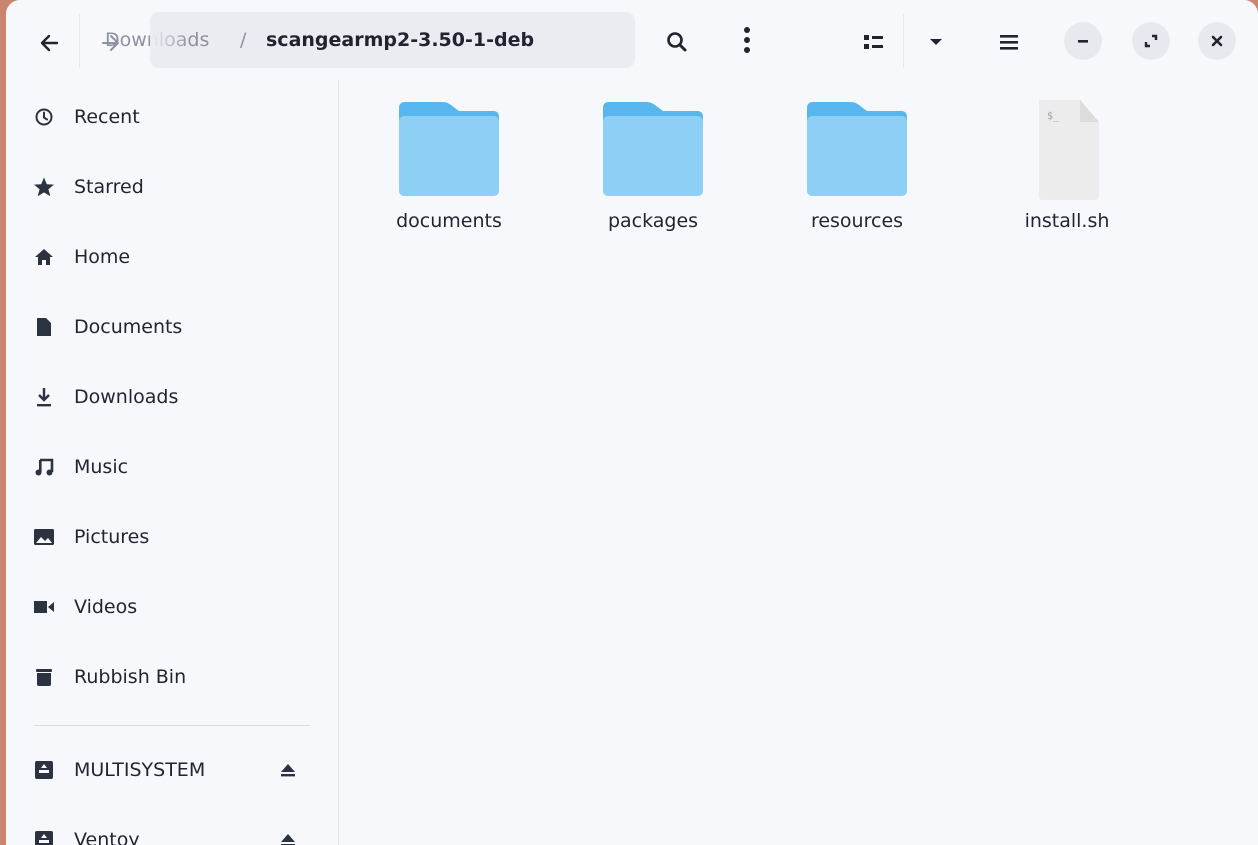 This screenshot has width=1258, height=845. I want to click on sidebar-item-label: Home, so click(102, 257).